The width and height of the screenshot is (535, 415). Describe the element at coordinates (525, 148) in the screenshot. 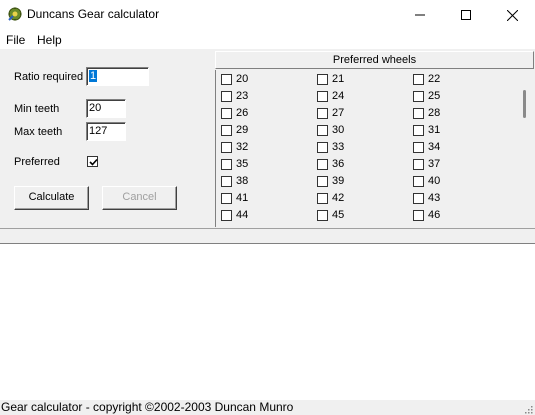

I see `wheels-scrollbar` at that location.